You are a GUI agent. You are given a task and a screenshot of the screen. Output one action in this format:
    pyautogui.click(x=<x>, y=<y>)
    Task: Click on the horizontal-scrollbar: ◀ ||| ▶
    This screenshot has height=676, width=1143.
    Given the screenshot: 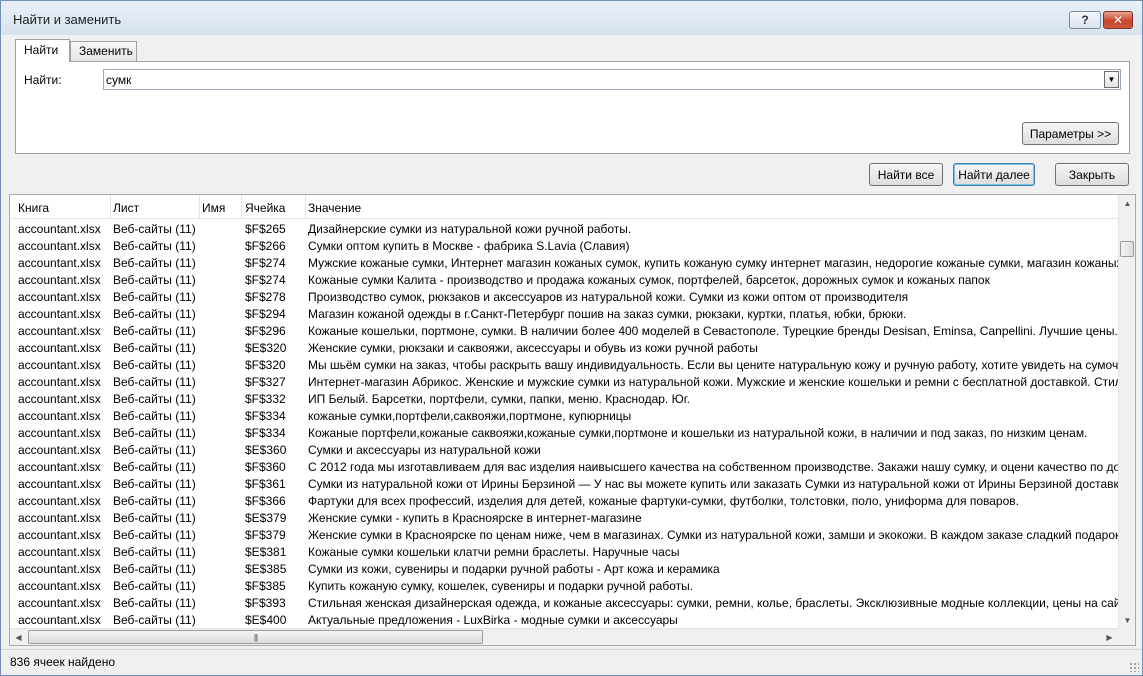 What is the action you would take?
    pyautogui.click(x=564, y=636)
    